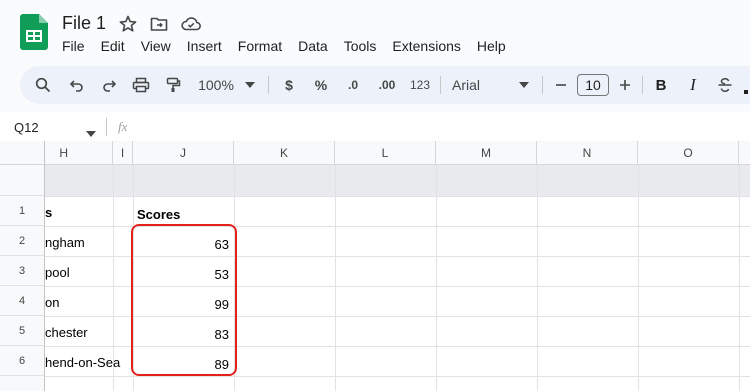 The image size is (750, 391). I want to click on print-icon, so click(141, 85).